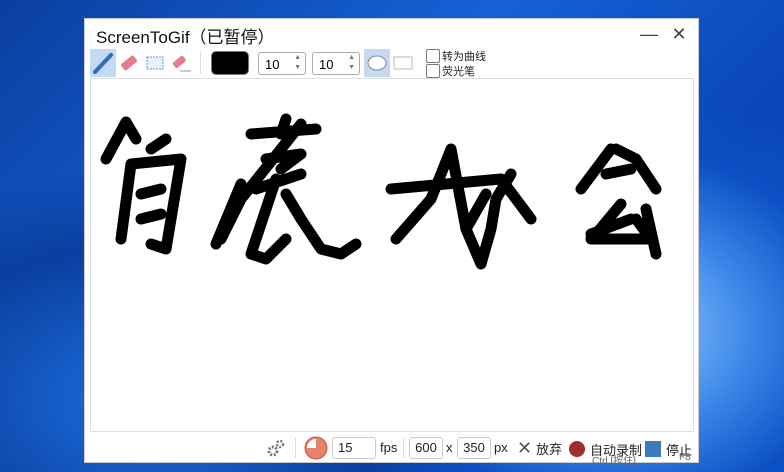  Describe the element at coordinates (474, 448) in the screenshot. I see `height-input: 350` at that location.